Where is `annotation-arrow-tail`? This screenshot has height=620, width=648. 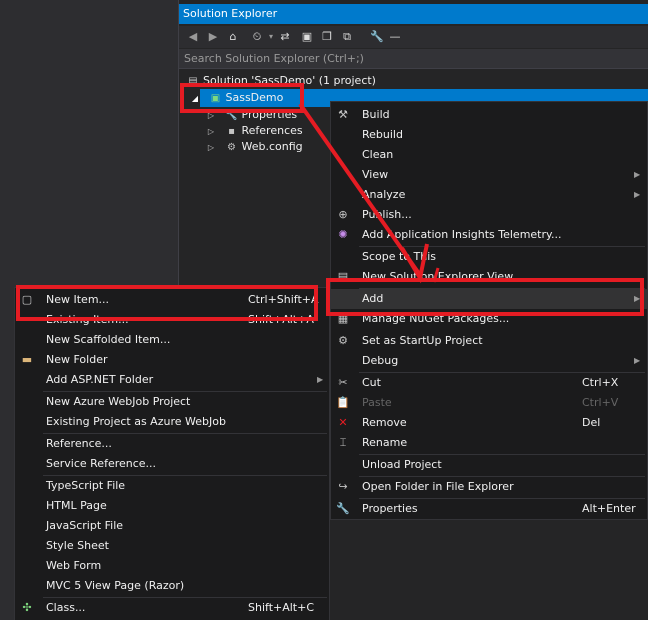 annotation-arrow-tail is located at coordinates (436, 275).